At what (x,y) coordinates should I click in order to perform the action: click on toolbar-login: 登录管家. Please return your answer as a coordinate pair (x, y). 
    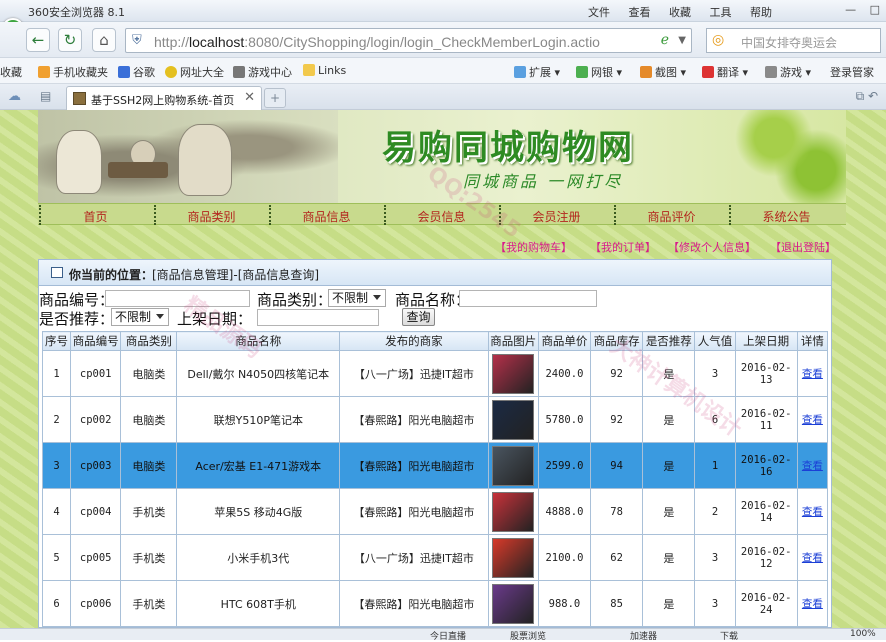
    Looking at the image, I should click on (852, 72).